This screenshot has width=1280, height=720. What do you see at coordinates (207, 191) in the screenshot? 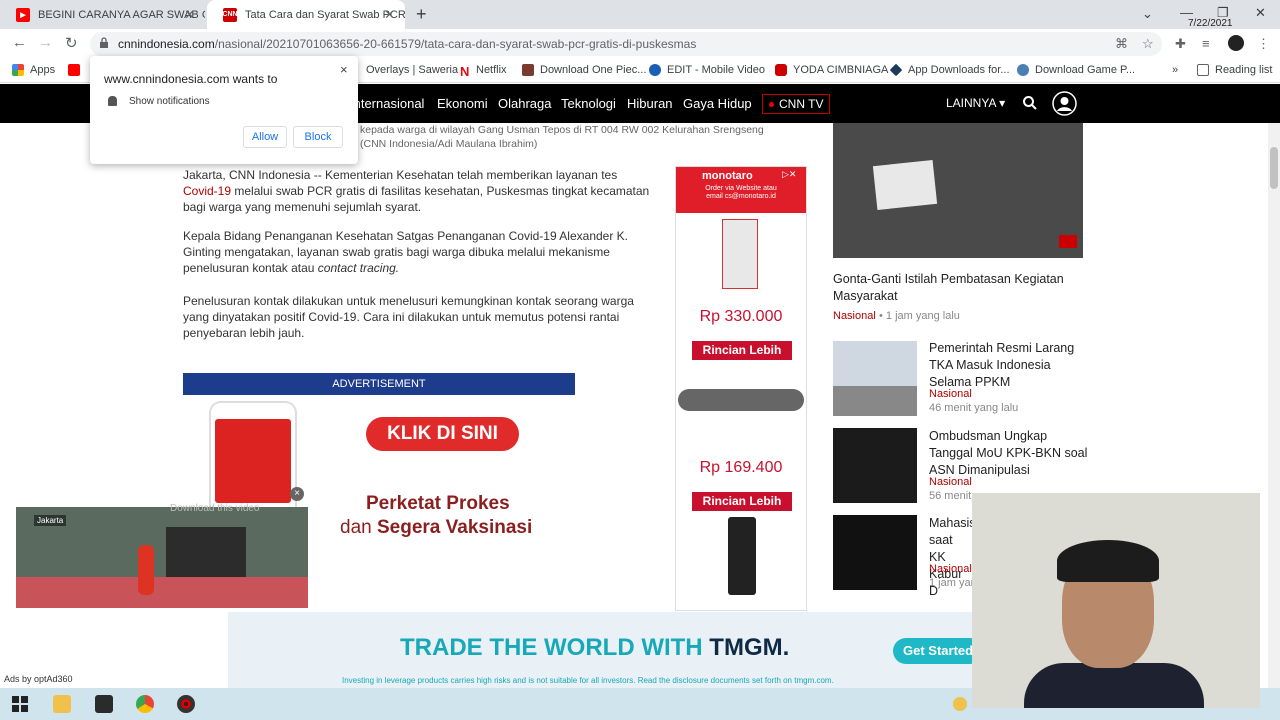
I see `covid-link: Covid-19` at bounding box center [207, 191].